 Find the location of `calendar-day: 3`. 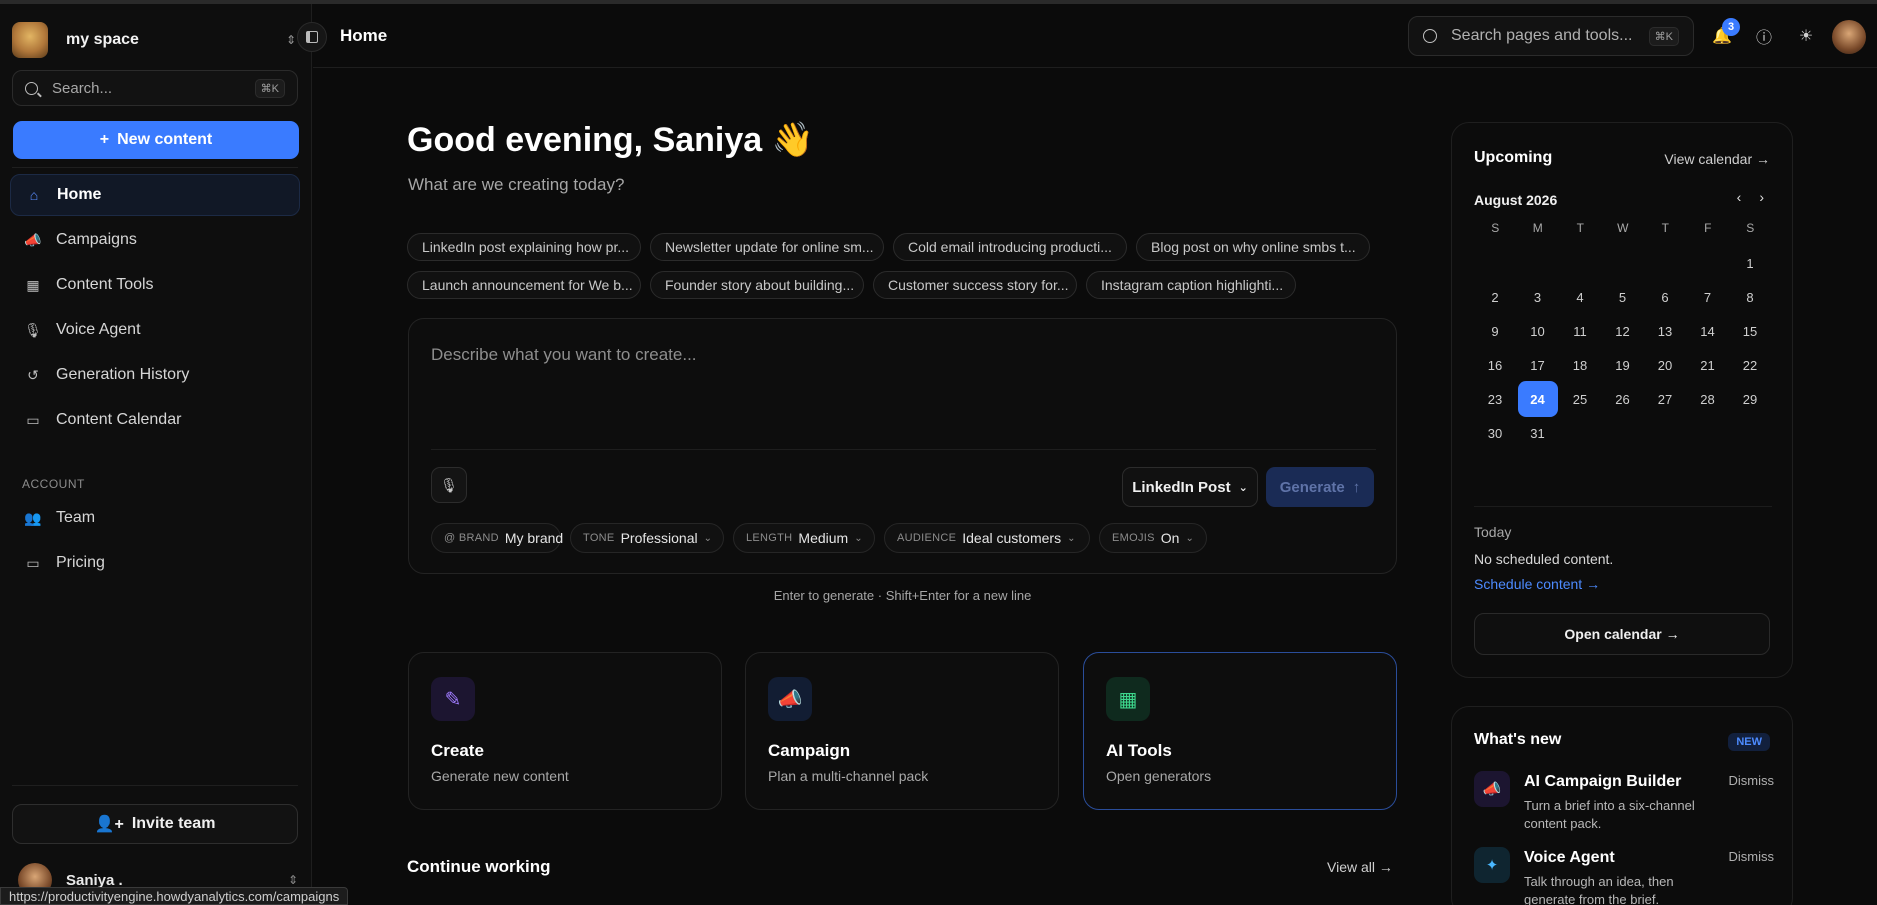

calendar-day: 3 is located at coordinates (1538, 297).